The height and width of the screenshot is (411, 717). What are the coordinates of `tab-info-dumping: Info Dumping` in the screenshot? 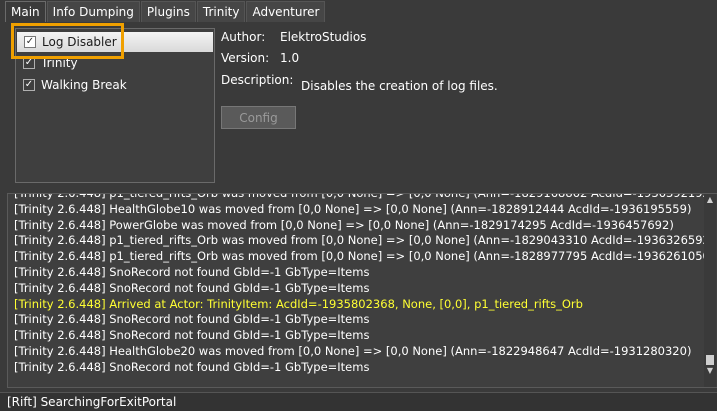 It's located at (93, 11).